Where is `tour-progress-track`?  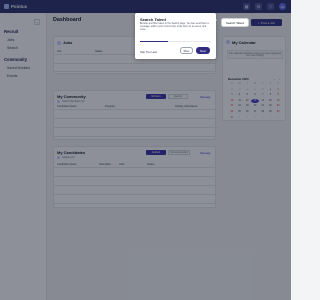 tour-progress-track is located at coordinates (175, 41).